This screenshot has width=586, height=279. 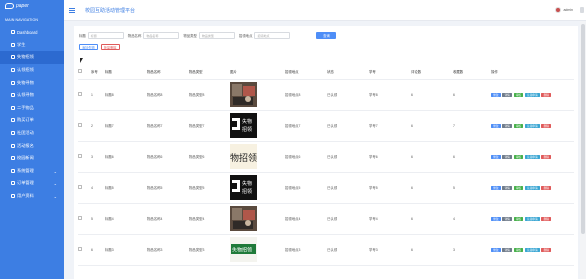 I want to click on logo-text: paper, so click(x=22, y=6).